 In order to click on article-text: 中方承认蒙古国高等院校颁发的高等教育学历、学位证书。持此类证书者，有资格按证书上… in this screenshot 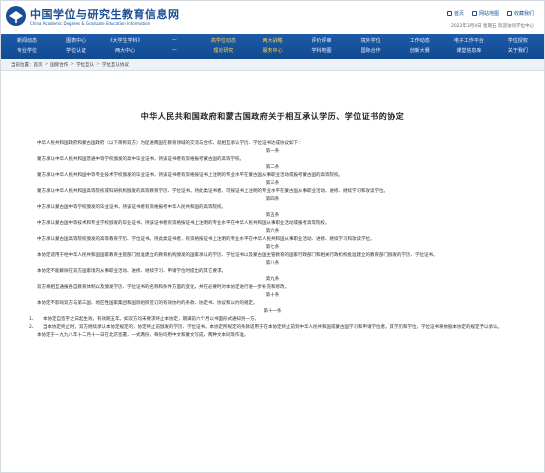, I will do `click(206, 239)`.